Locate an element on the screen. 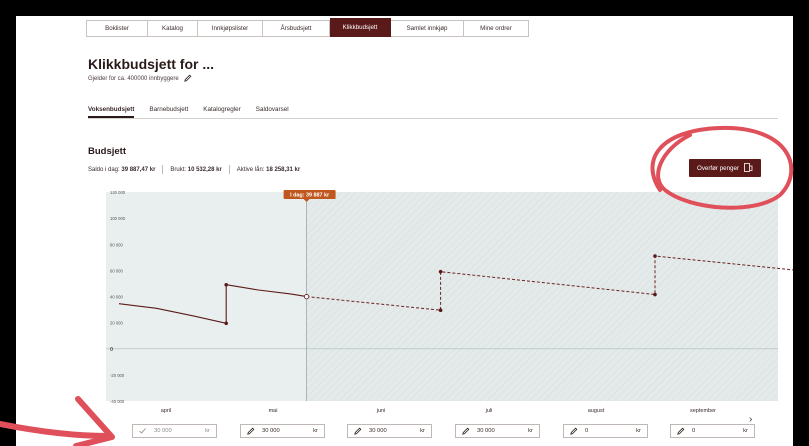  today-point is located at coordinates (306, 297).